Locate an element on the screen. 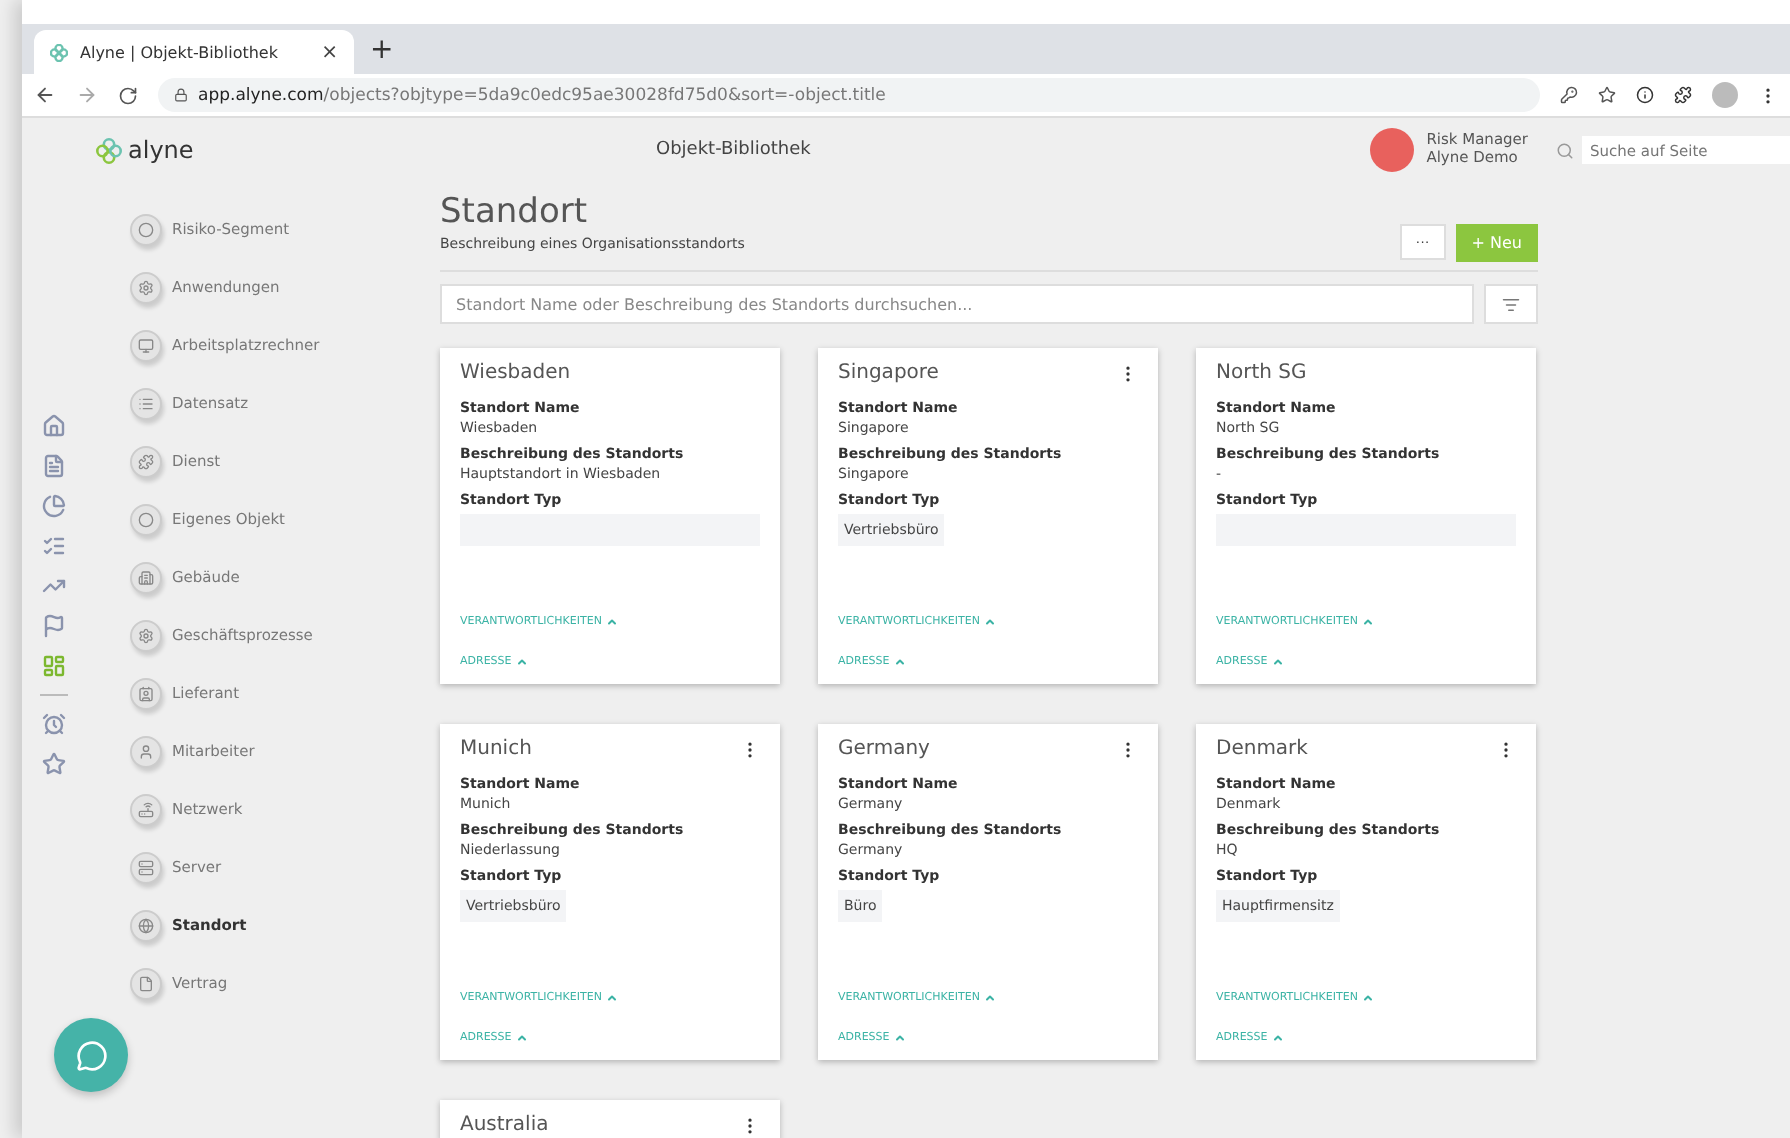 The width and height of the screenshot is (1790, 1138). filter-button is located at coordinates (1511, 304).